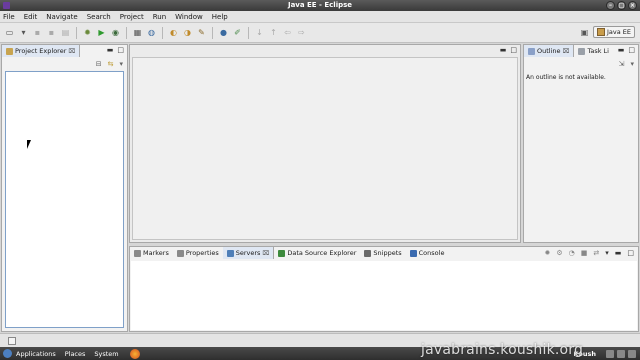 This screenshot has height=360, width=640. What do you see at coordinates (610, 353) in the screenshot?
I see `network-icon` at bounding box center [610, 353].